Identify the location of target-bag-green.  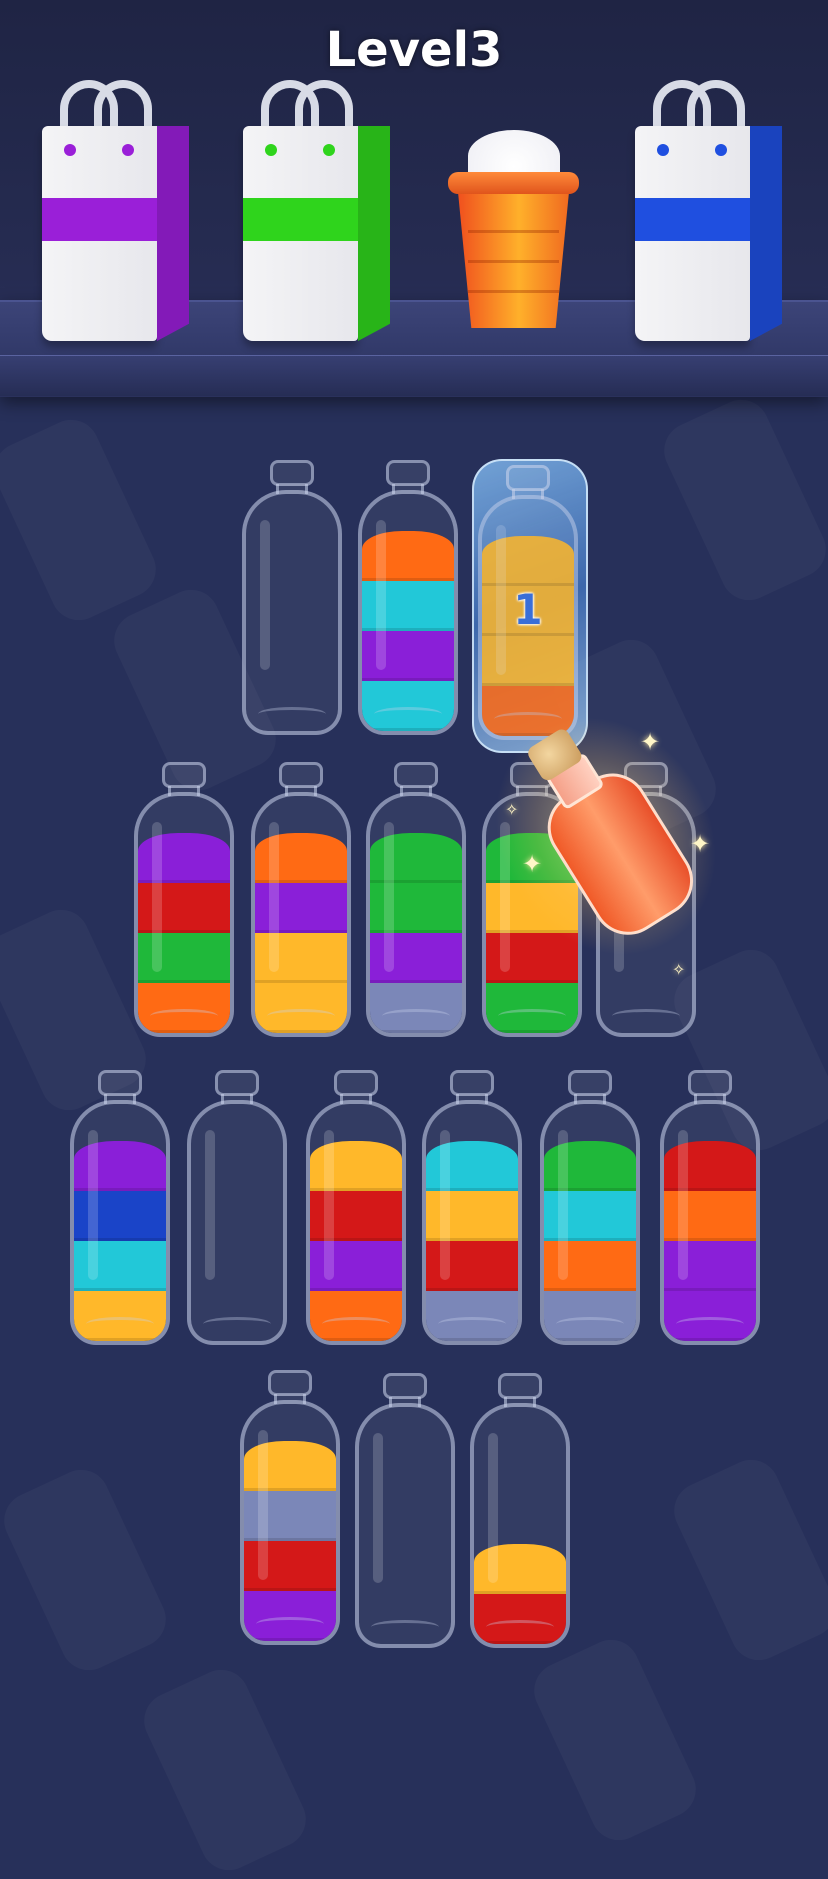
(318, 212).